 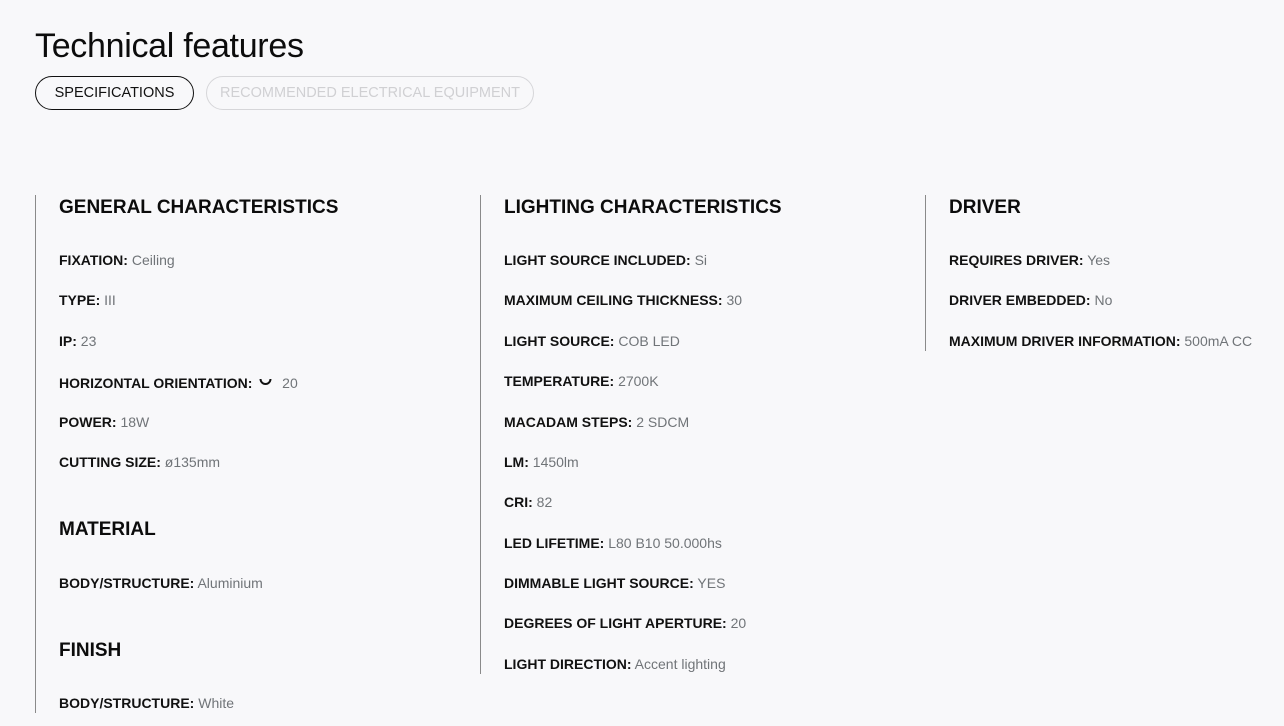 I want to click on spec-row-led-lifetime: LED LIFETIME: L80 B10 50.000hs, so click(x=613, y=543).